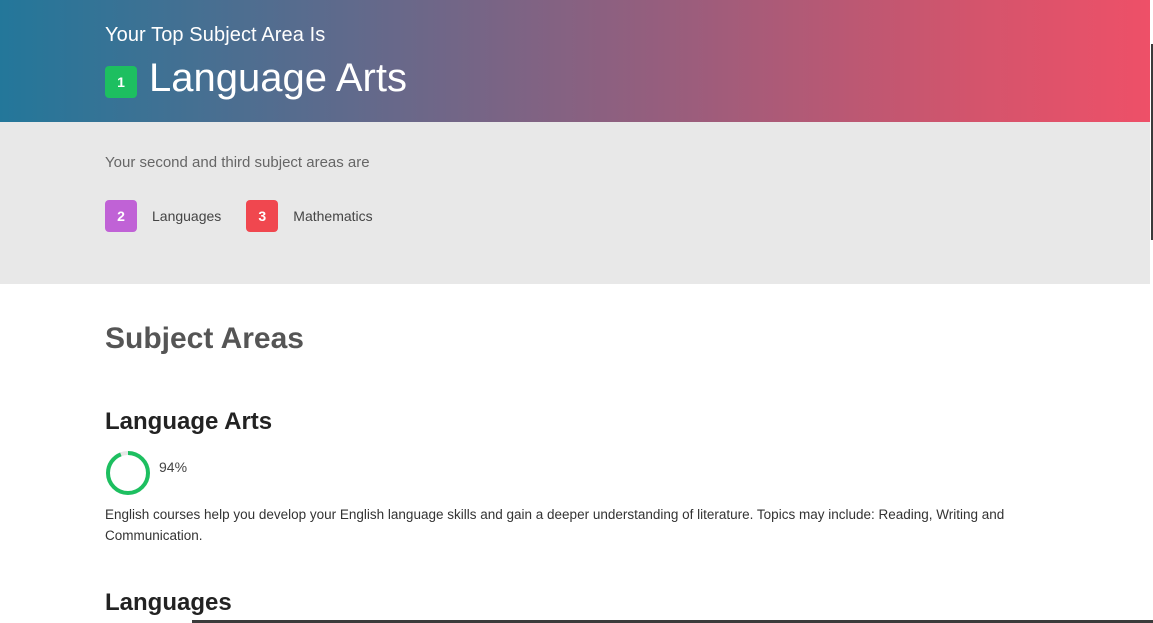 This screenshot has width=1153, height=623. I want to click on language-arts-score: 94%, so click(146, 473).